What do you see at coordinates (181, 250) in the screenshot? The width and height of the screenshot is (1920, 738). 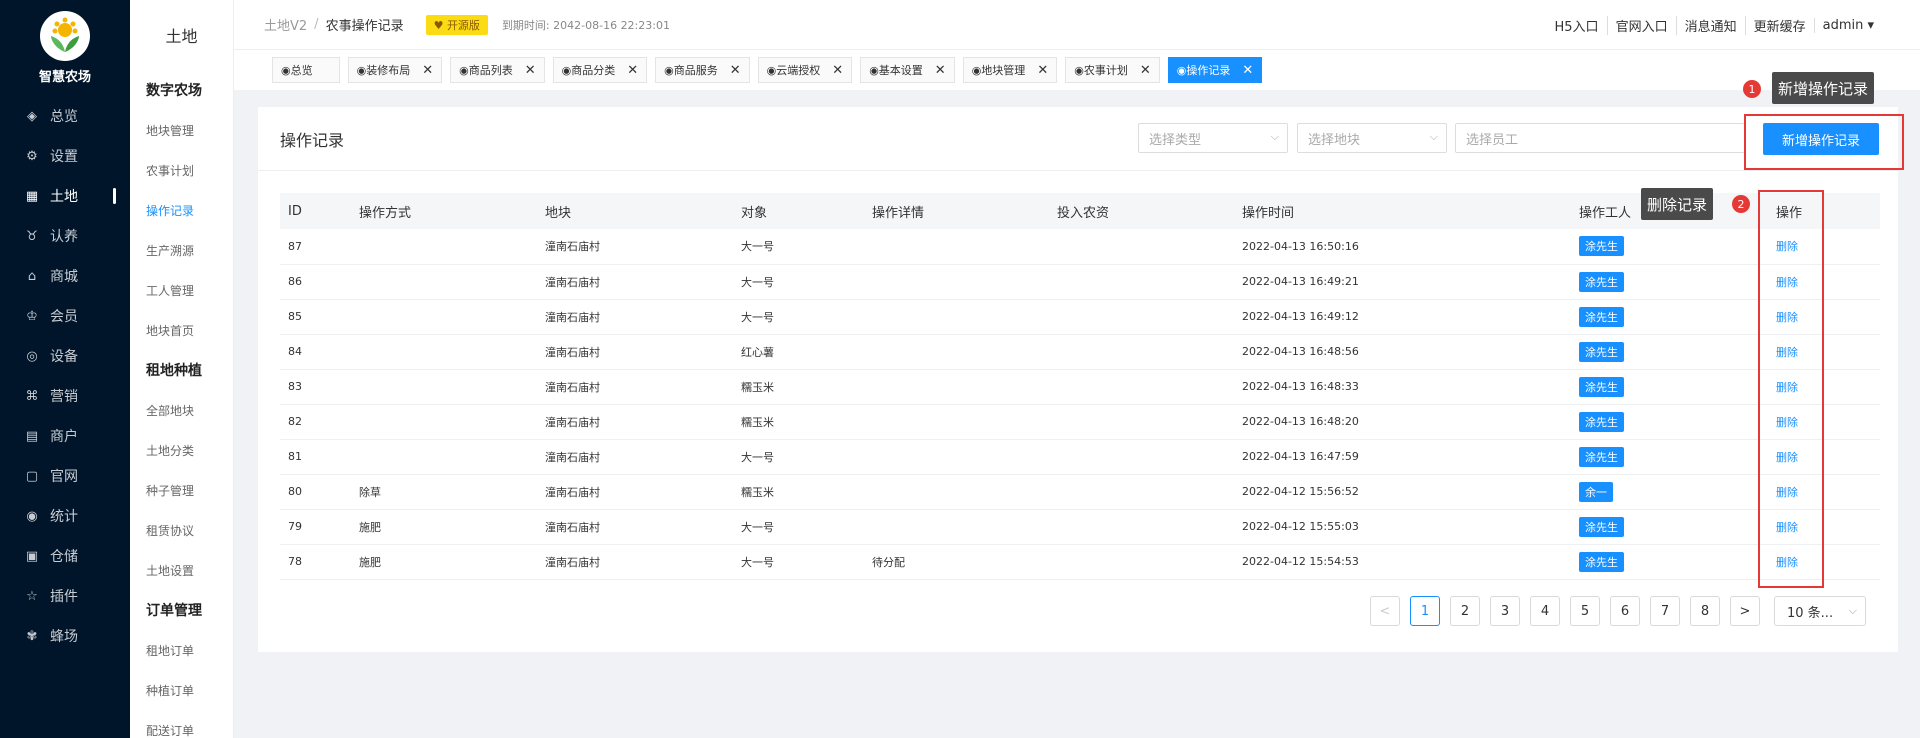 I see `sub-nav-item: 生产溯源` at bounding box center [181, 250].